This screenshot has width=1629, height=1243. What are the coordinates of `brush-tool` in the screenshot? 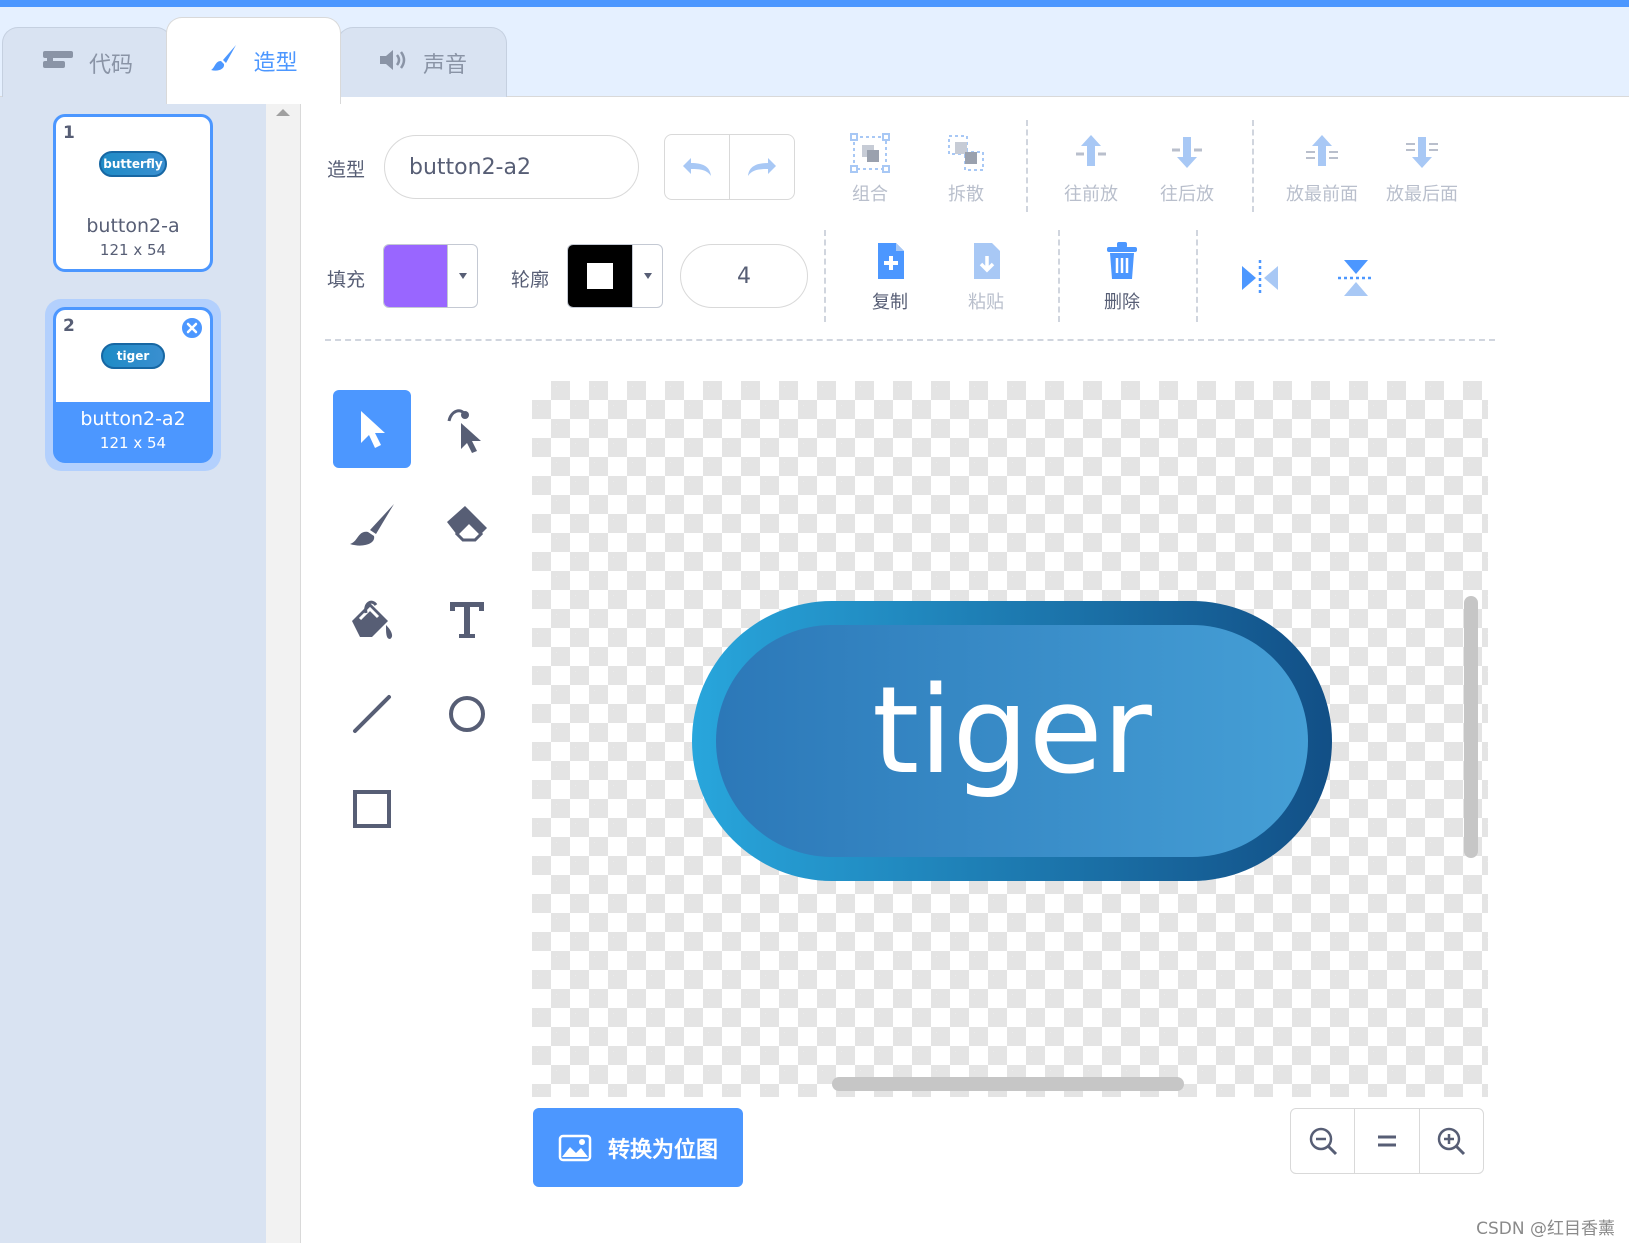 It's located at (372, 524).